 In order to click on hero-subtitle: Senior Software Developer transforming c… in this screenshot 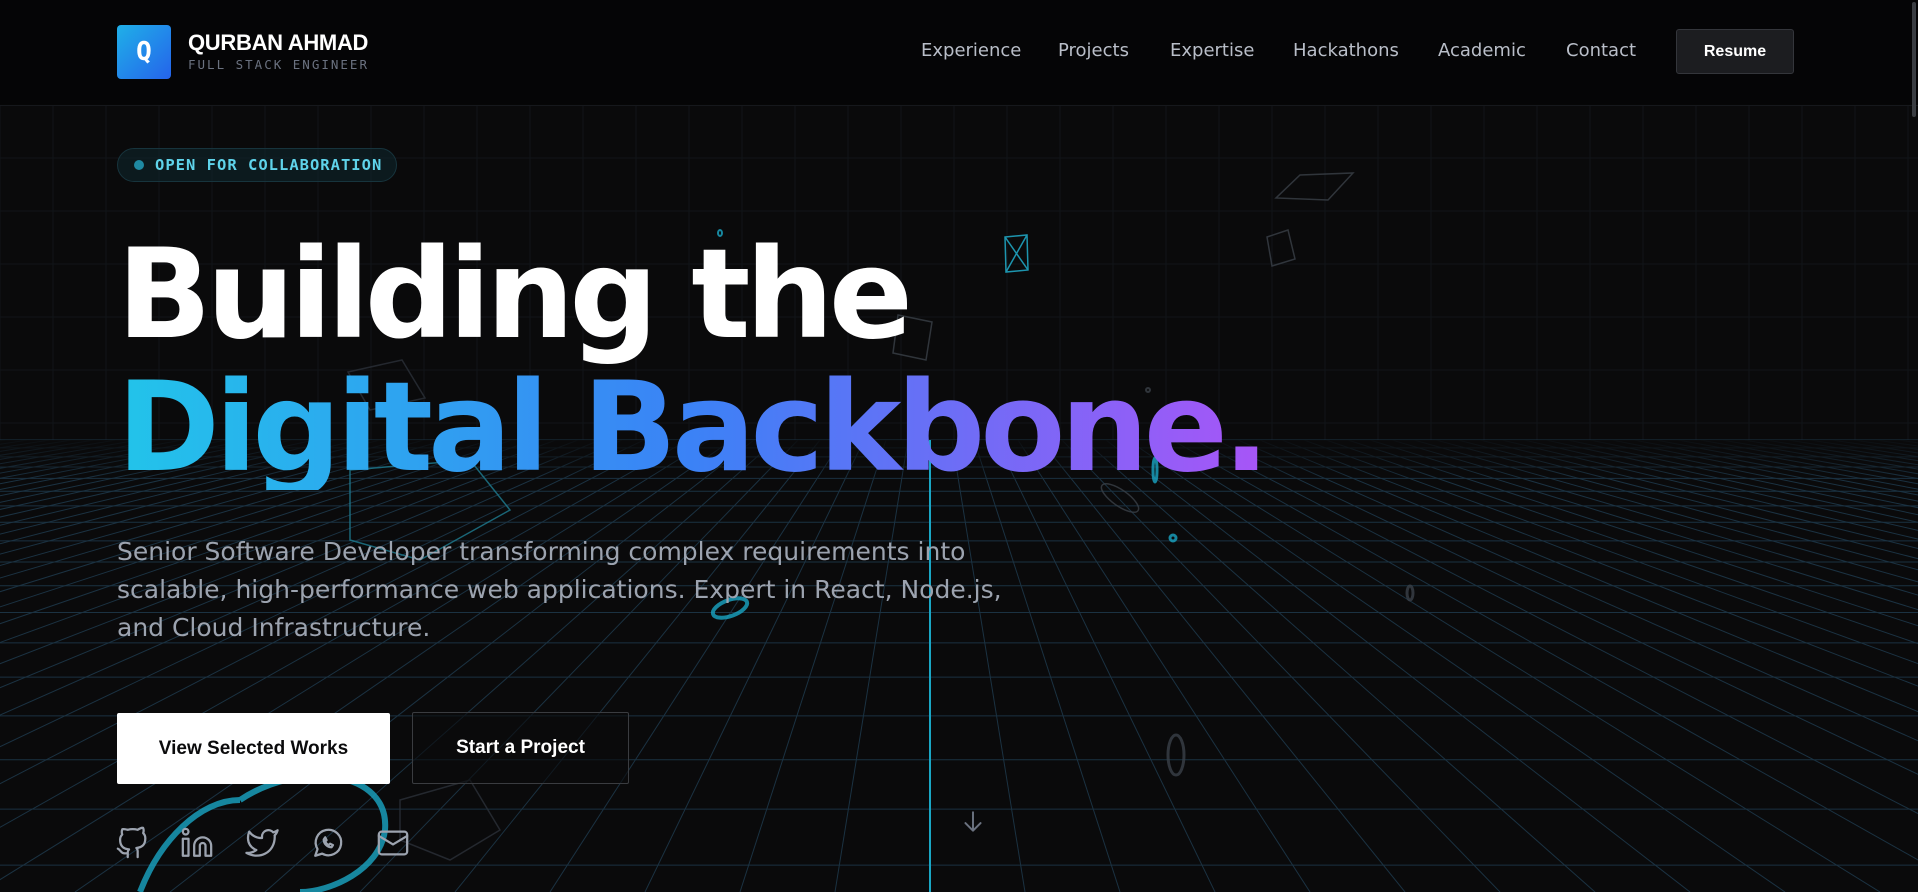, I will do `click(559, 589)`.